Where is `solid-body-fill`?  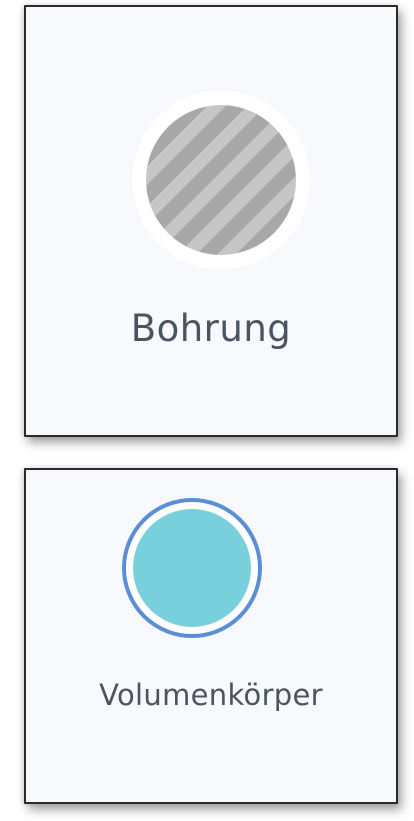
solid-body-fill is located at coordinates (192, 568).